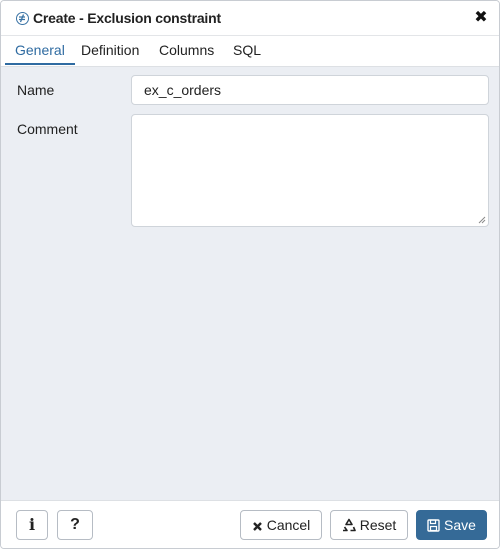 The width and height of the screenshot is (500, 549). I want to click on cancel-button: Cancel, so click(281, 525).